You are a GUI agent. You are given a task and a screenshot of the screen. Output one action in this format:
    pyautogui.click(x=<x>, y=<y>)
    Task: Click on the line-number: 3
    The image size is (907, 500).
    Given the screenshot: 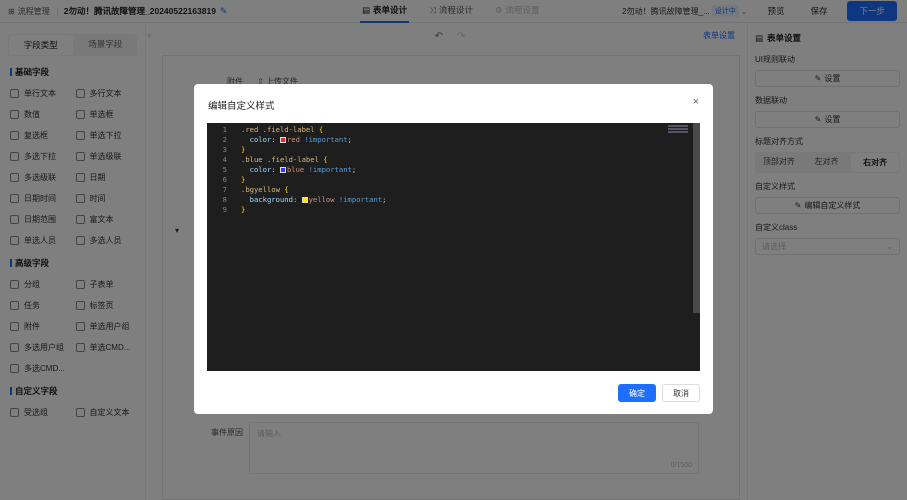 What is the action you would take?
    pyautogui.click(x=224, y=149)
    